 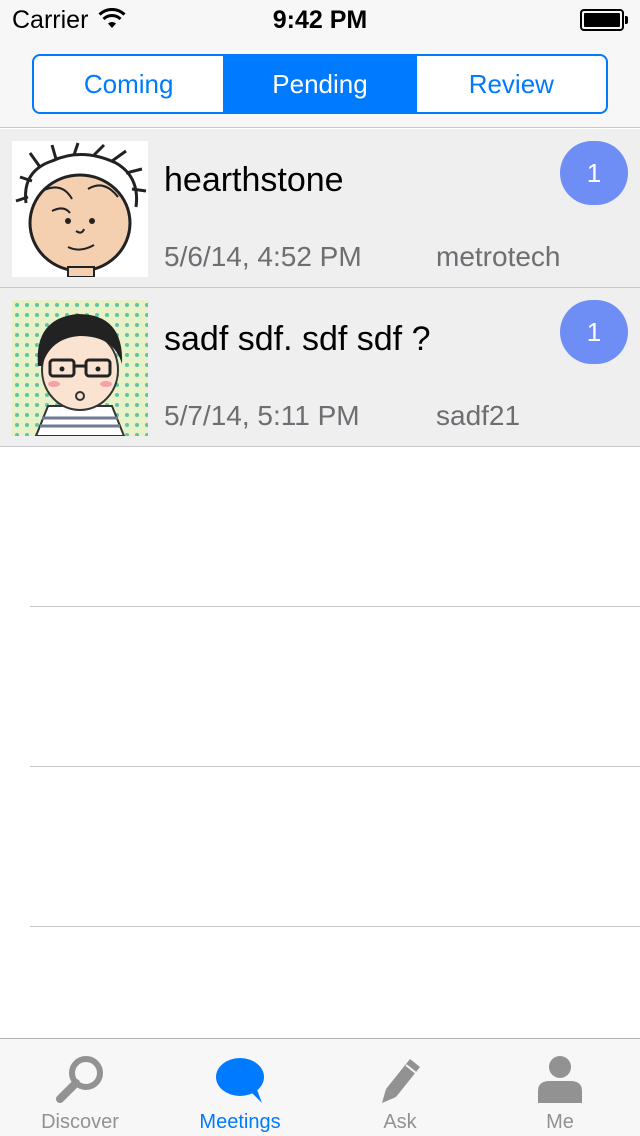 I want to click on meeting-user: sadf21, so click(x=478, y=415).